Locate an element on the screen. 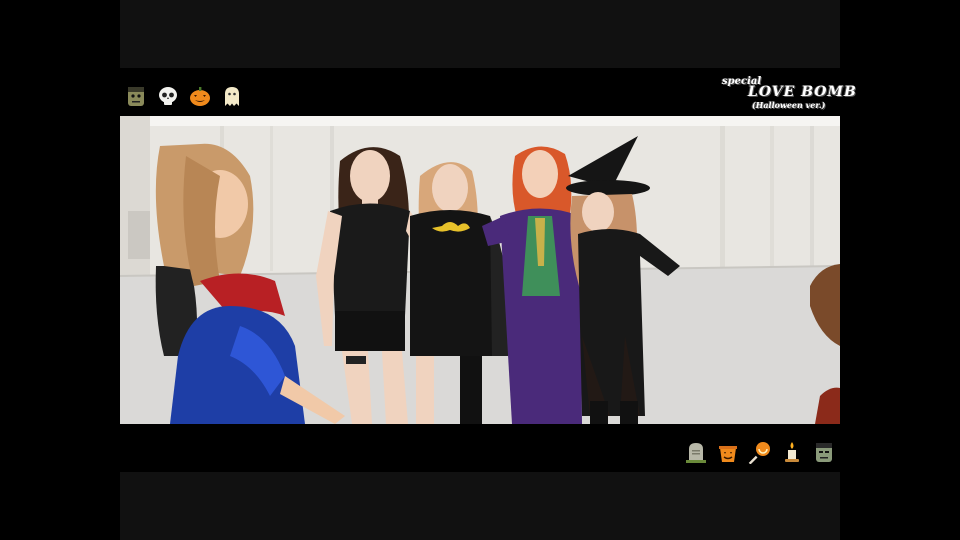 This screenshot has height=540, width=960. skull-icon is located at coordinates (168, 96).